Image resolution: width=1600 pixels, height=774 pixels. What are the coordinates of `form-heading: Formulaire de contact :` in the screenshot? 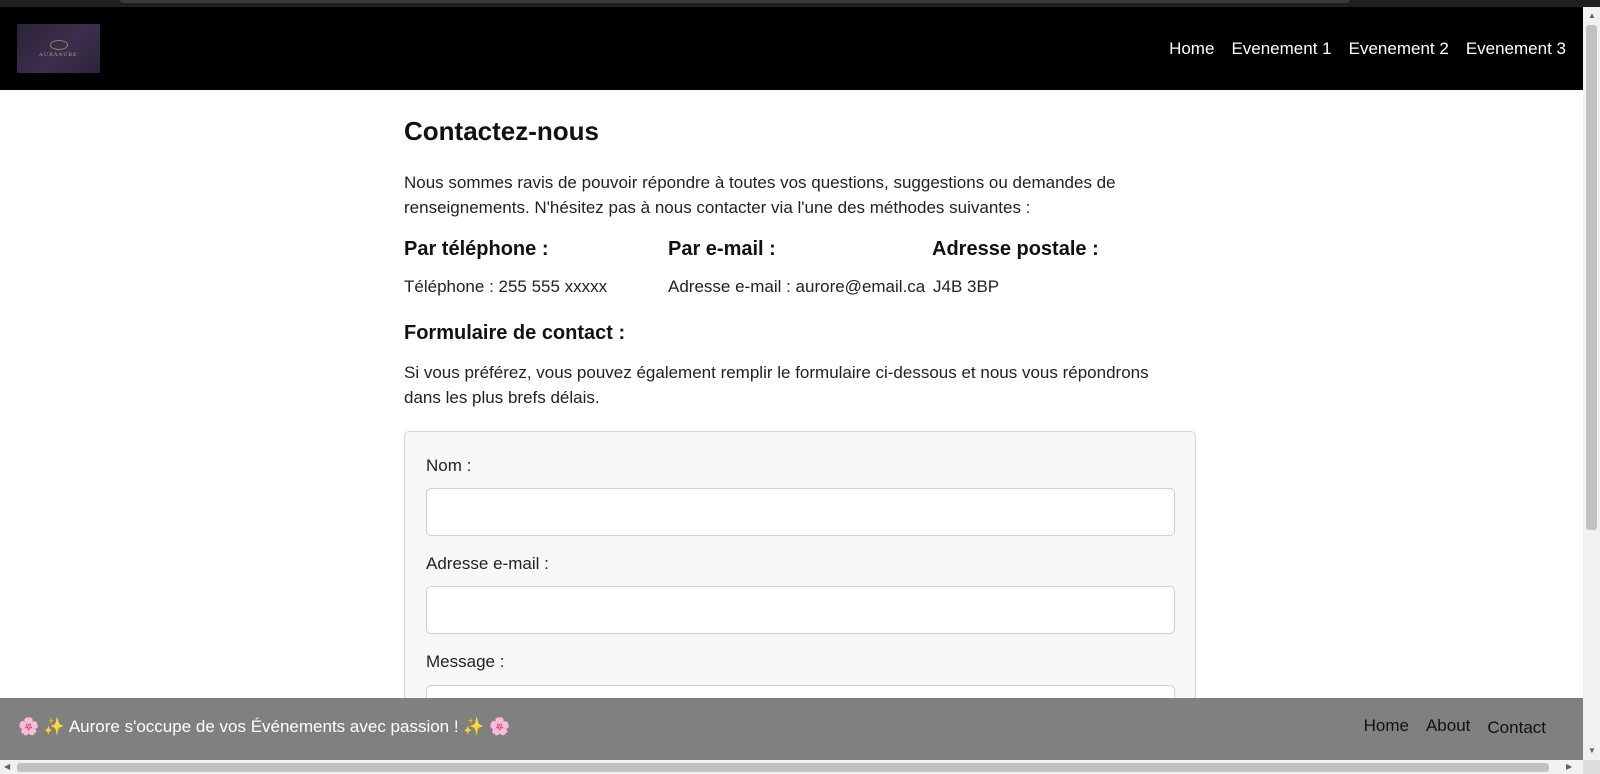 It's located at (515, 333).